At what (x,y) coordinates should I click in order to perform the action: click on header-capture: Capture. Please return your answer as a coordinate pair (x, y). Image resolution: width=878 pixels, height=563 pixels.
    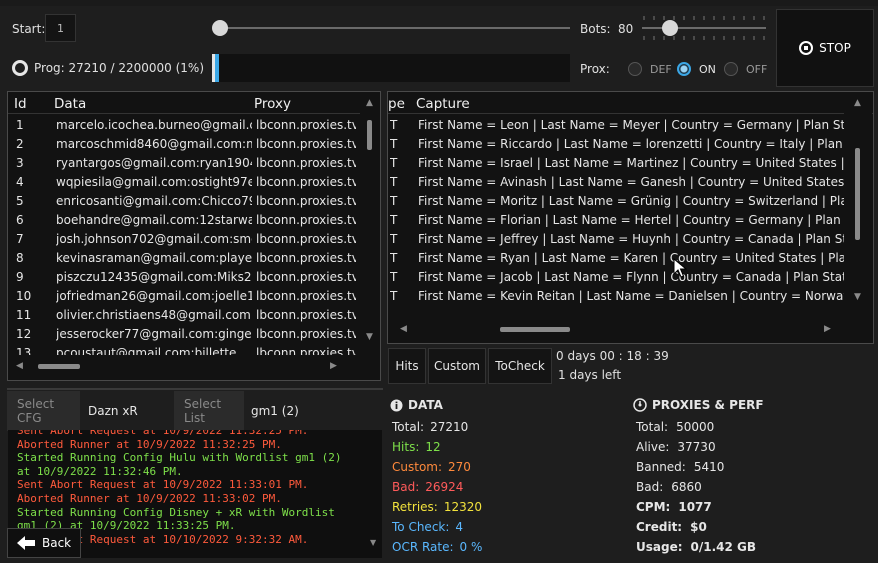
    Looking at the image, I should click on (443, 104).